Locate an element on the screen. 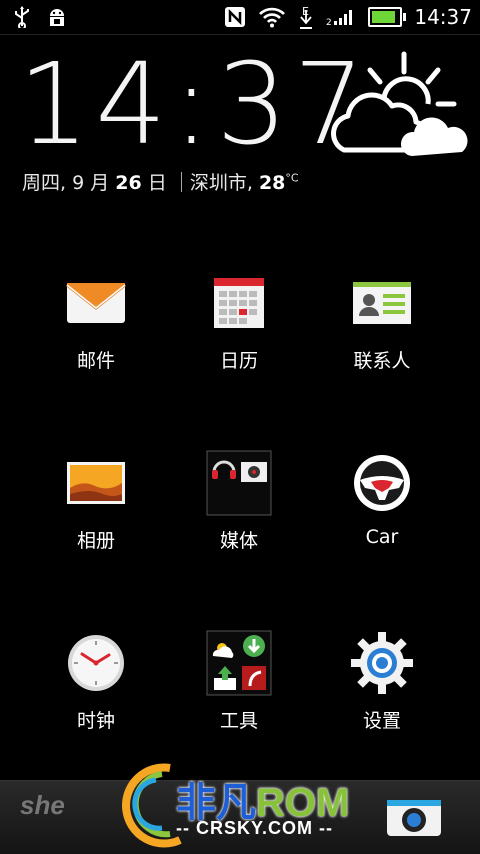  date-location-line: 周四, 9 月 26 日 深圳市, 28°C is located at coordinates (160, 181).